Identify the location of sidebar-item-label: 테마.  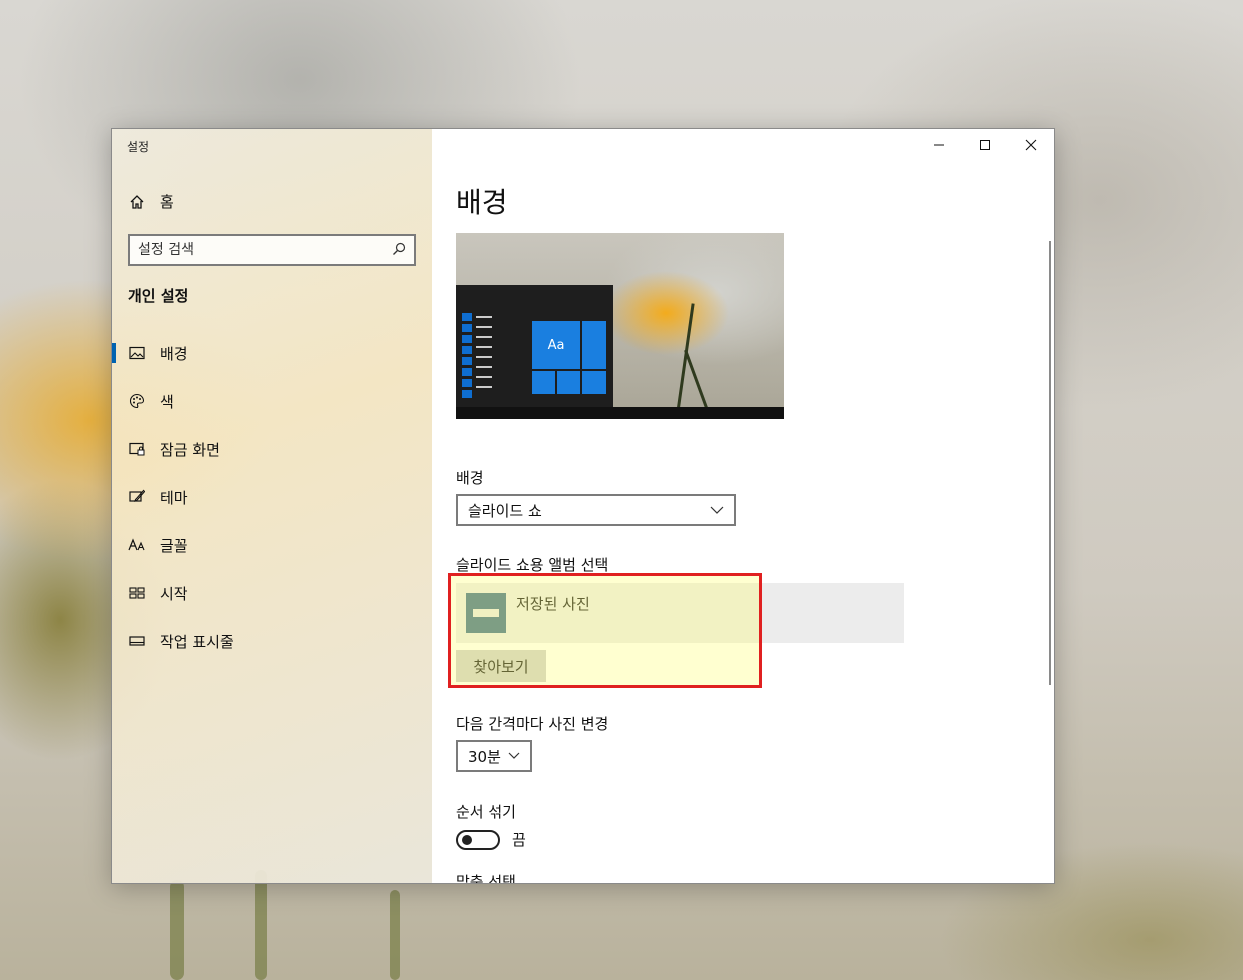
(174, 497).